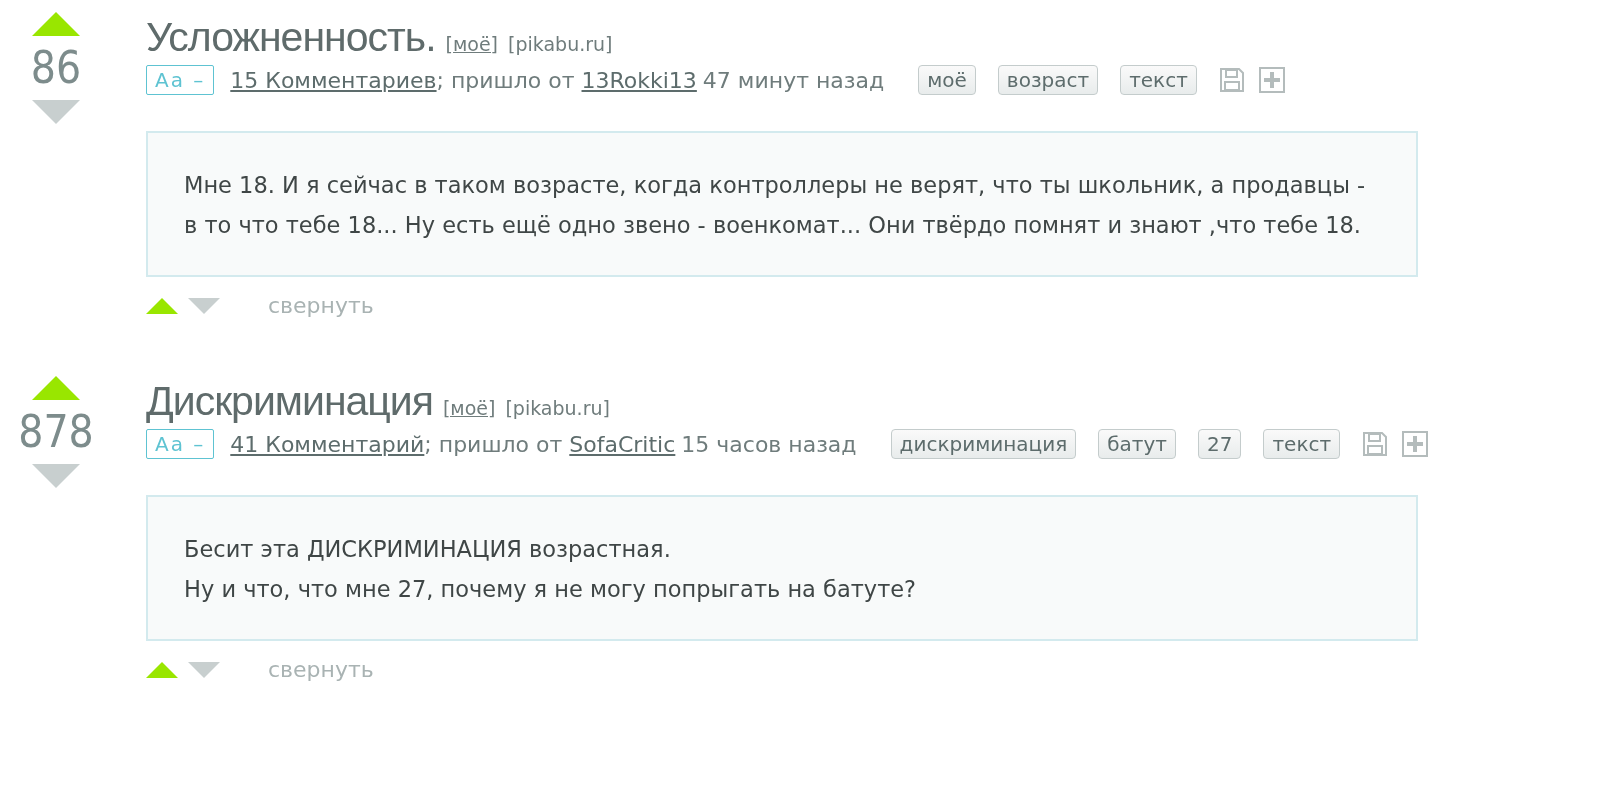  I want to click on author-link: 13Rokki13, so click(639, 80).